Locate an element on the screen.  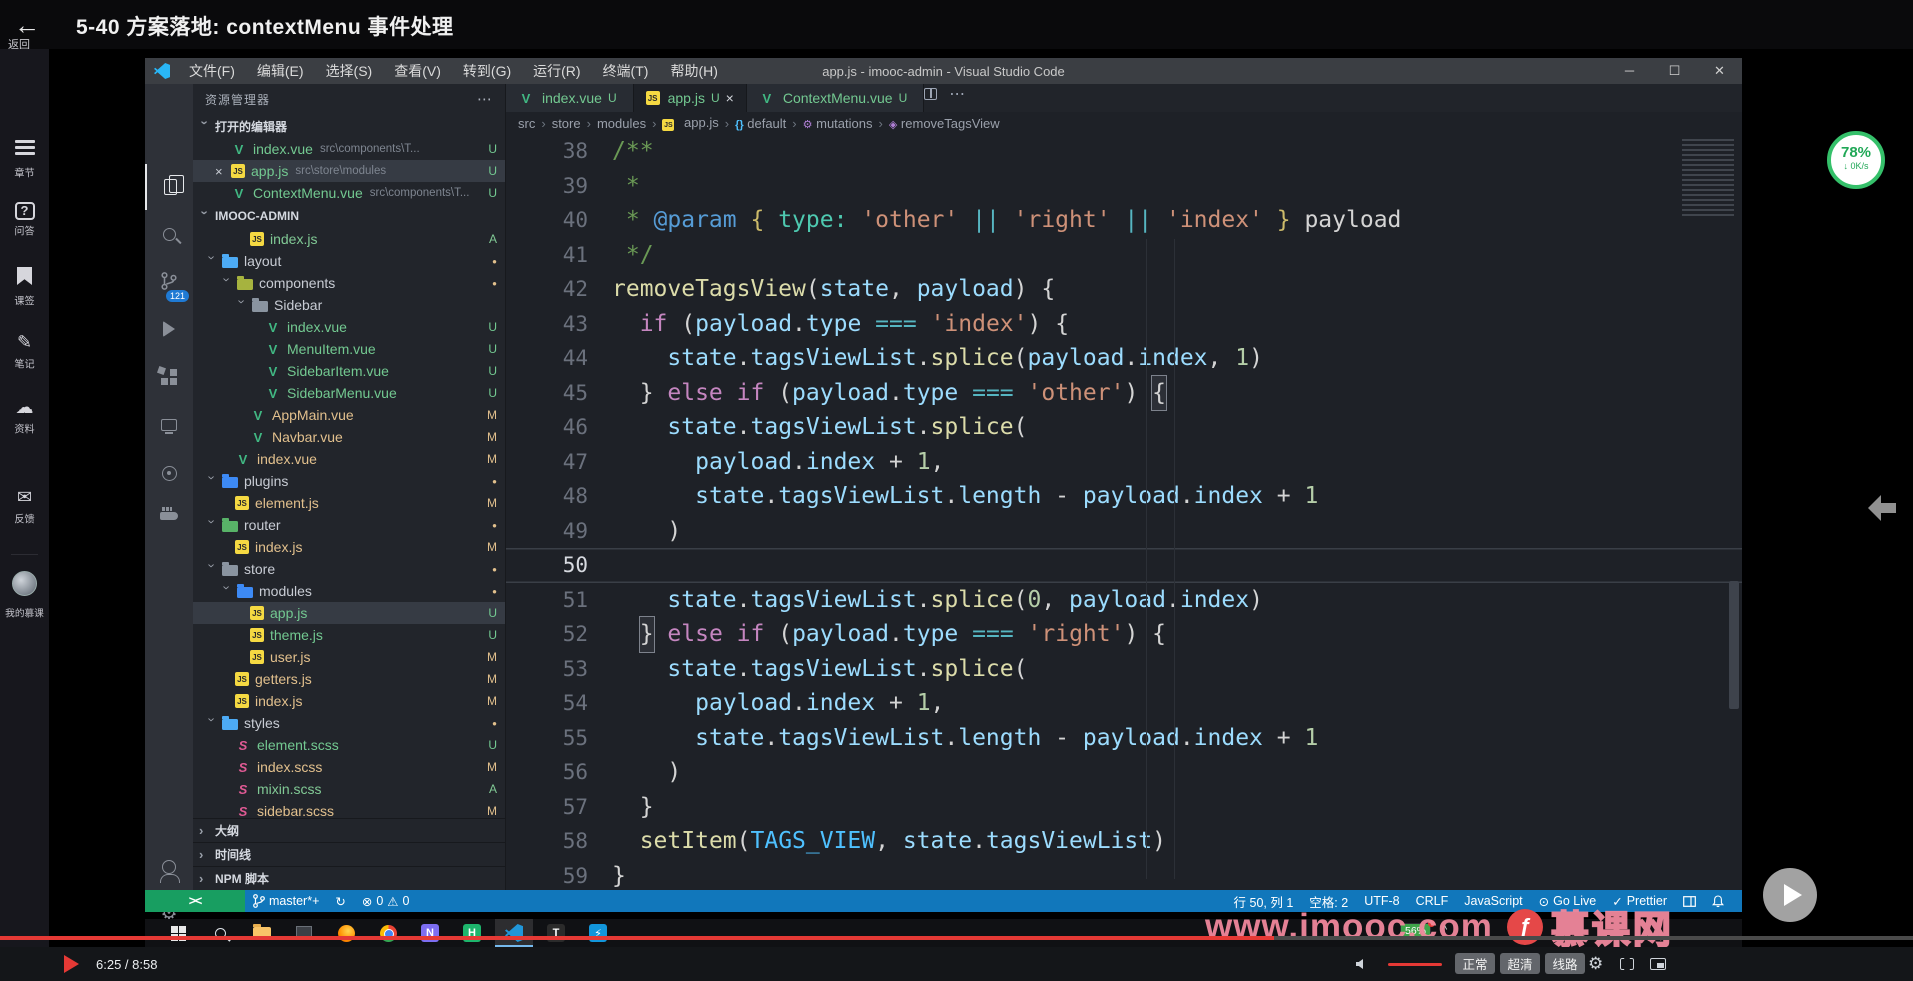
breadcrumb-item-removeTagsView: ◈ removeTagsView is located at coordinates (944, 123).